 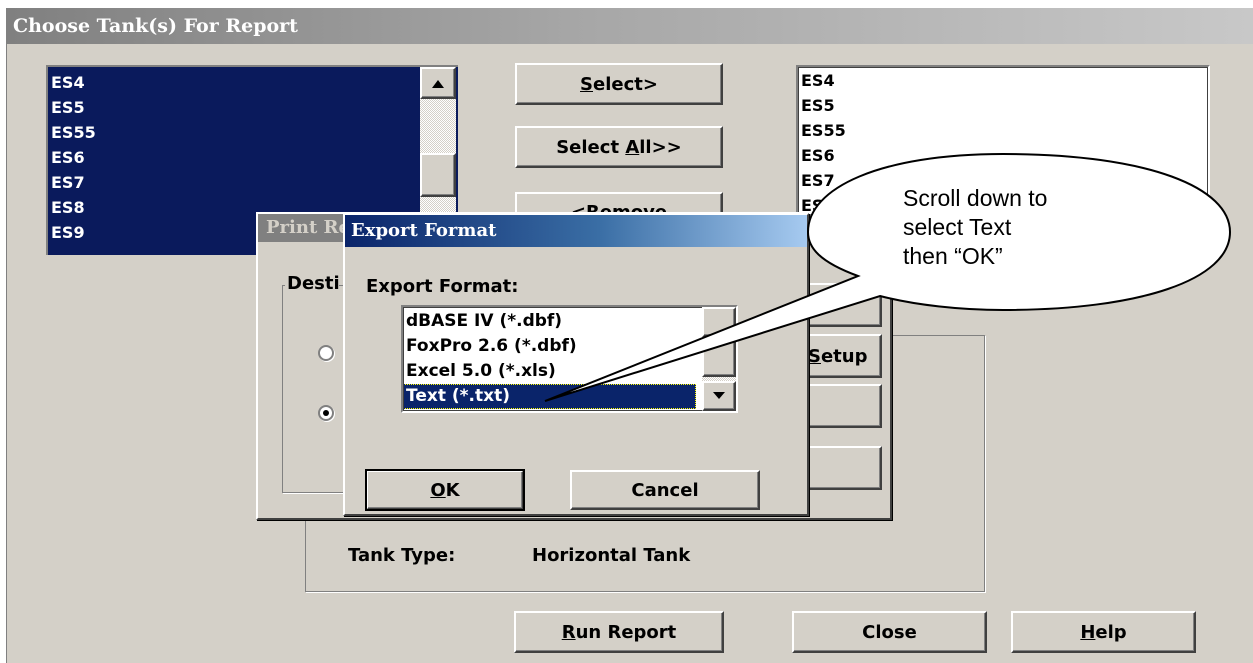 I want to click on callout-line: Scroll down to, so click(x=975, y=198).